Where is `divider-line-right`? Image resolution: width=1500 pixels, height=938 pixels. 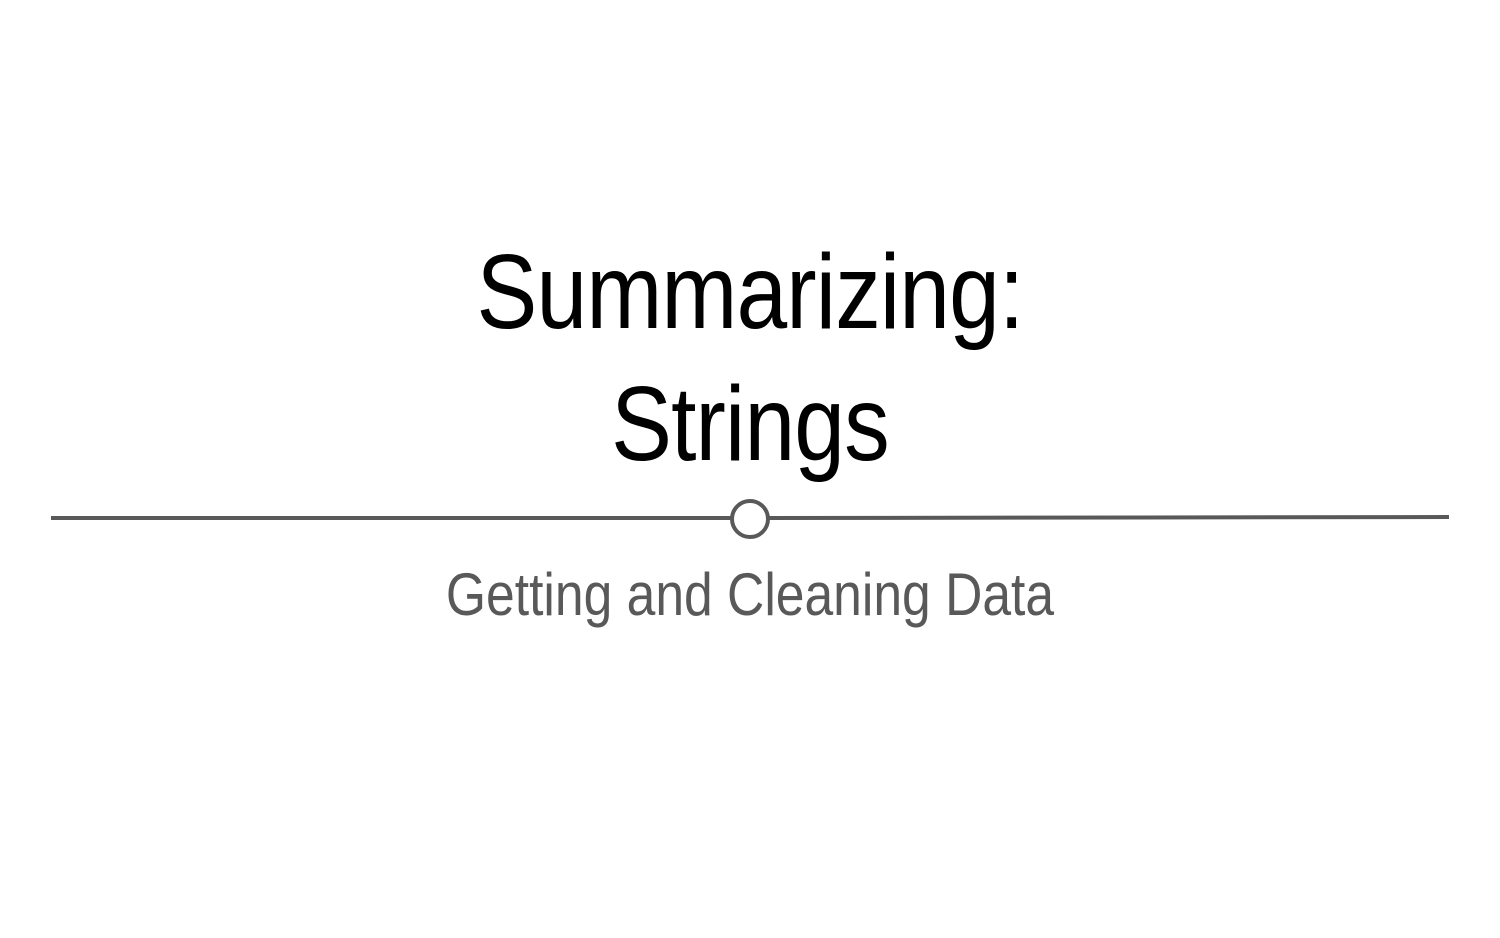 divider-line-right is located at coordinates (1109, 517).